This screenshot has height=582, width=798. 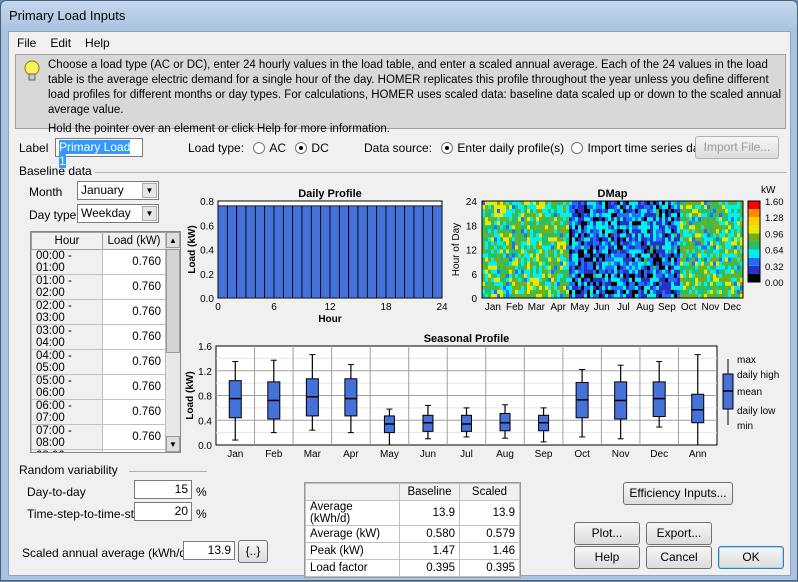 I want to click on x-tick-label: Feb, so click(x=515, y=307).